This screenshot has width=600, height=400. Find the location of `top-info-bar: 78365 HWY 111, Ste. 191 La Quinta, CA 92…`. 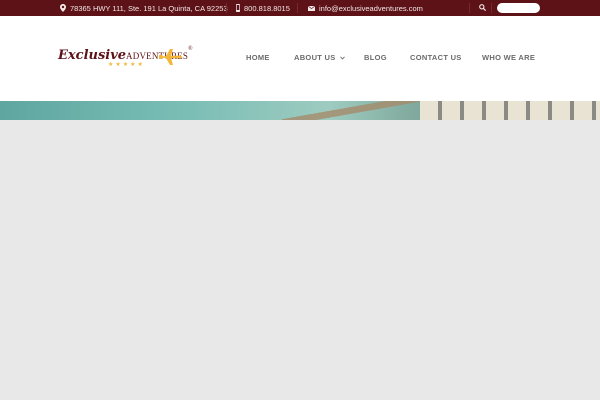

top-info-bar: 78365 HWY 111, Ste. 191 La Quinta, CA 92… is located at coordinates (300, 8).